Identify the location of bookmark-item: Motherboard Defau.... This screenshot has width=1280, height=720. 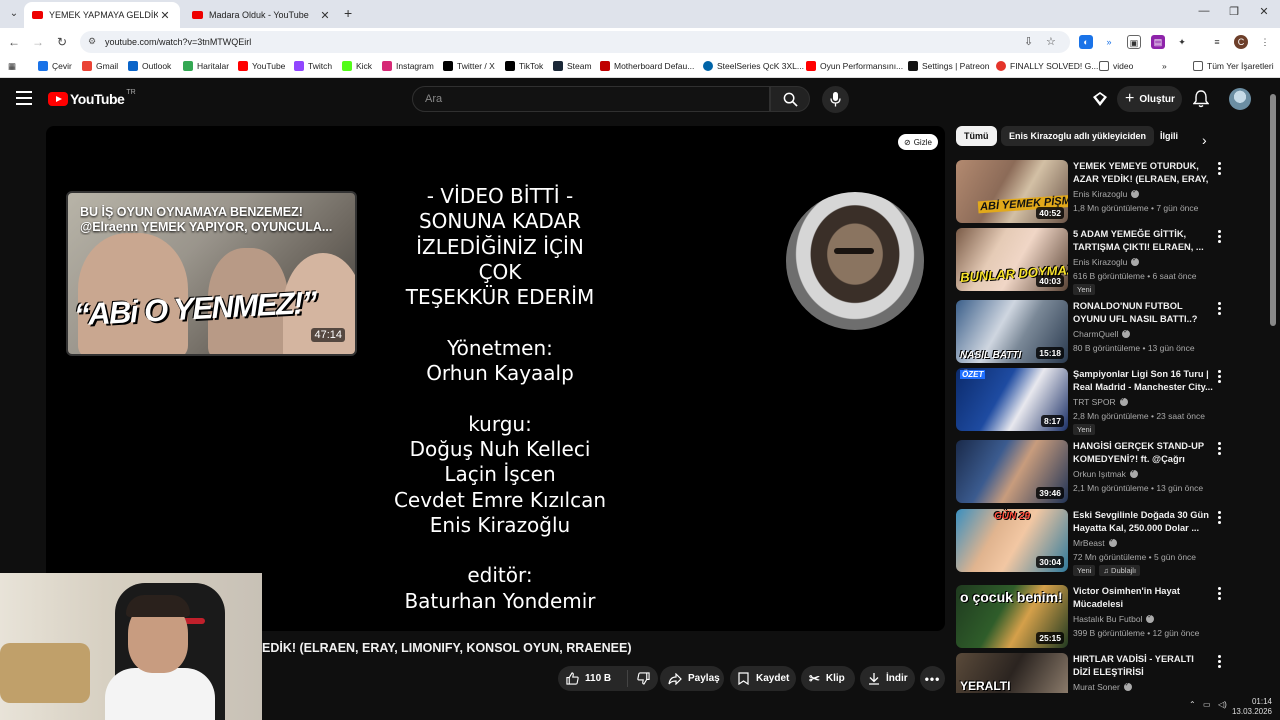
(647, 66).